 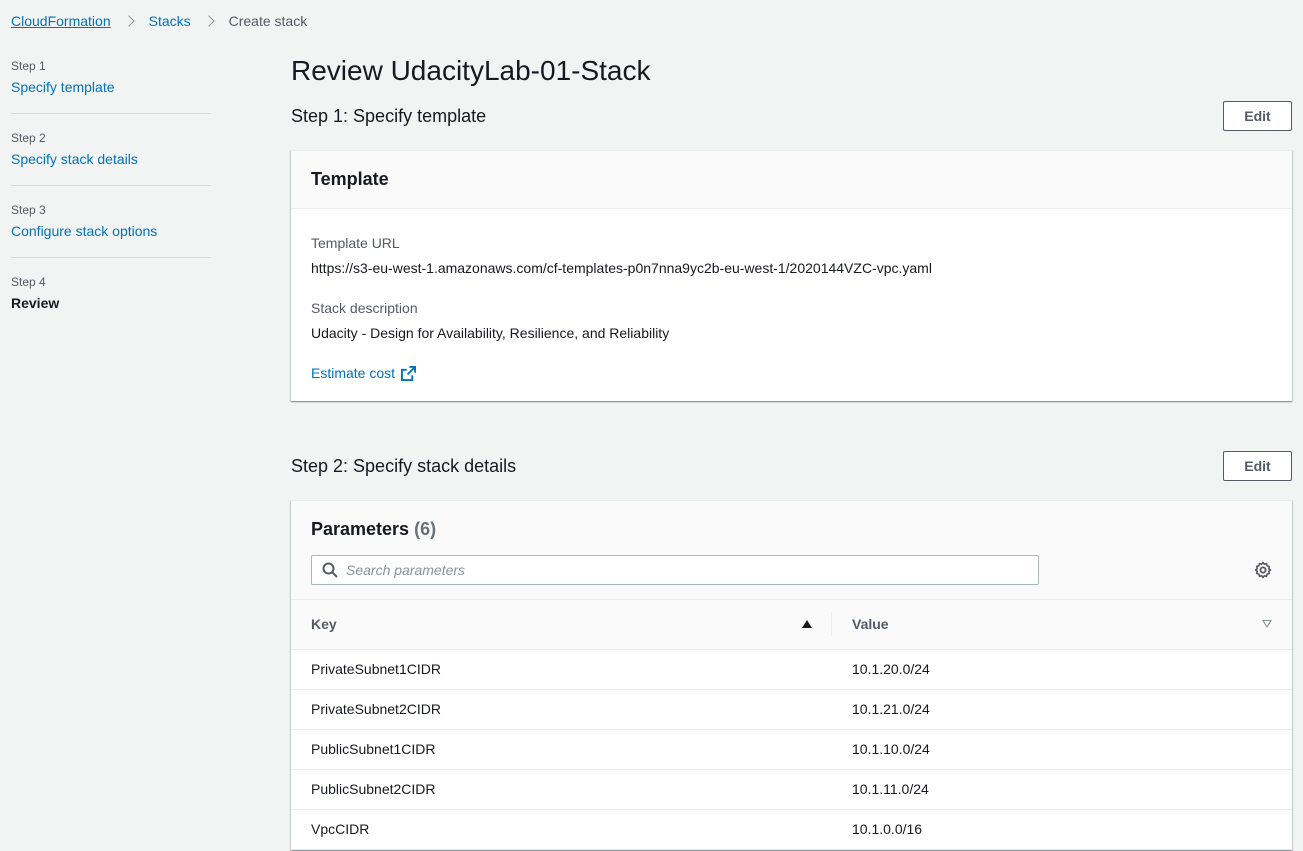 What do you see at coordinates (324, 624) in the screenshot?
I see `column-header-key-label: Key` at bounding box center [324, 624].